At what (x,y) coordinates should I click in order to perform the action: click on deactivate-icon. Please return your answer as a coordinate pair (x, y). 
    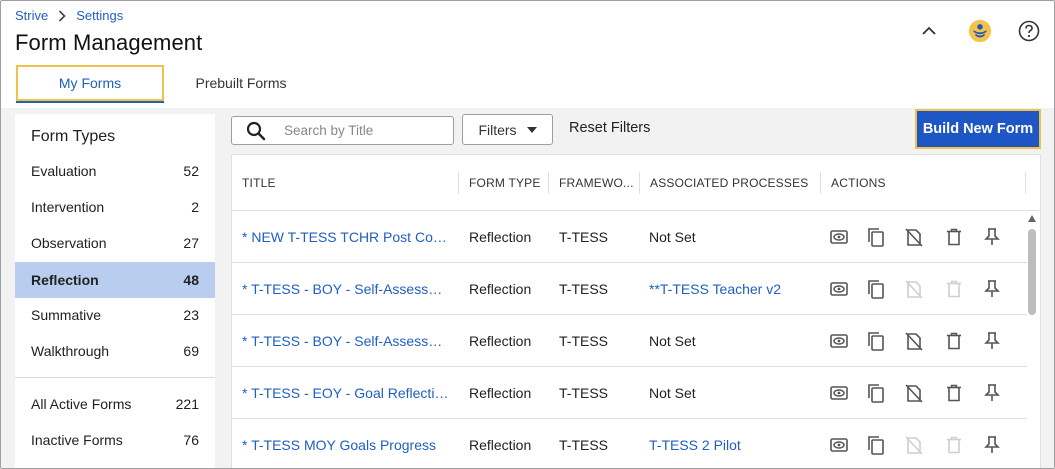
    Looking at the image, I should click on (914, 289).